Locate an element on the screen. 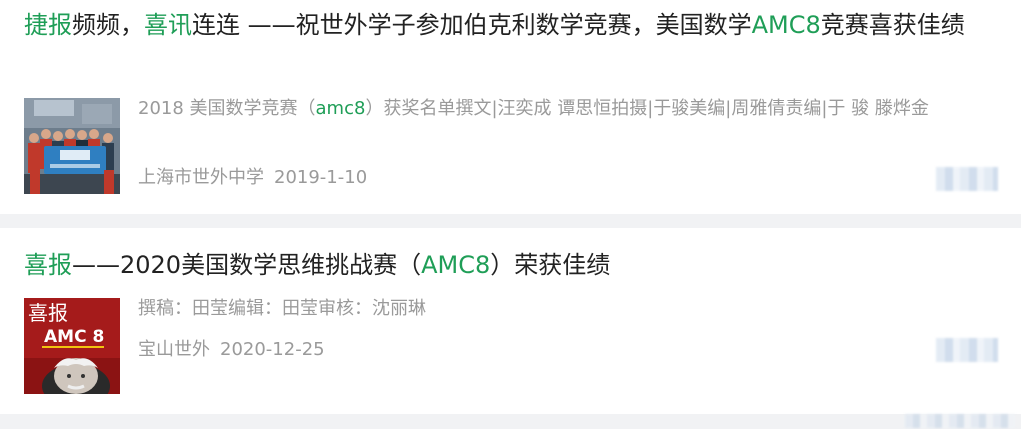 This screenshot has width=1021, height=429. award-group-photo-icon is located at coordinates (72, 146).